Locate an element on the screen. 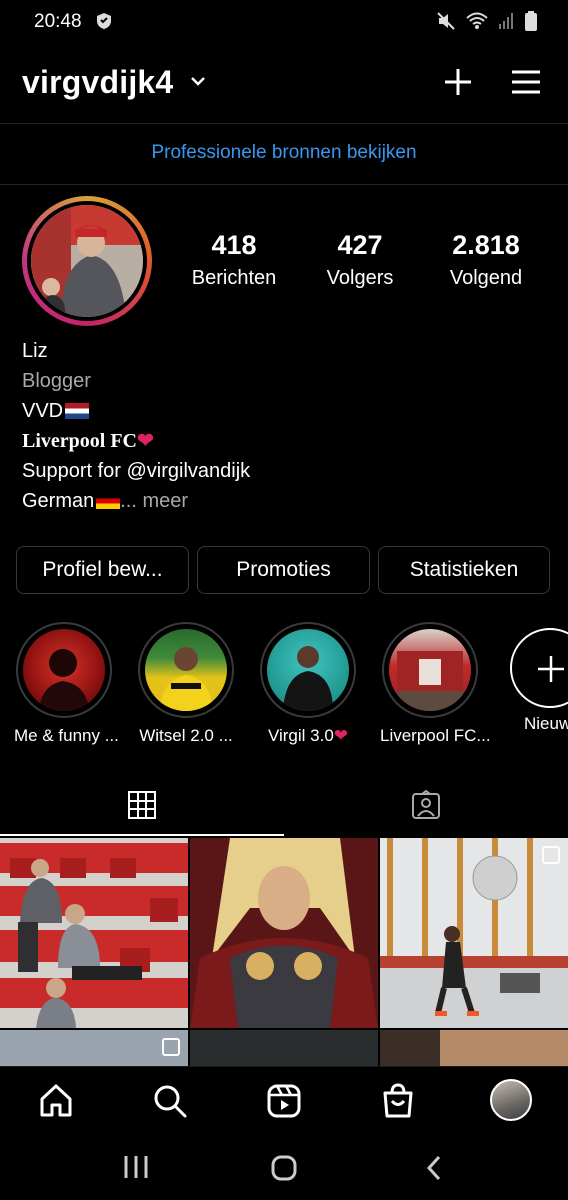 The image size is (568, 1200). profile-avatar is located at coordinates (87, 261).